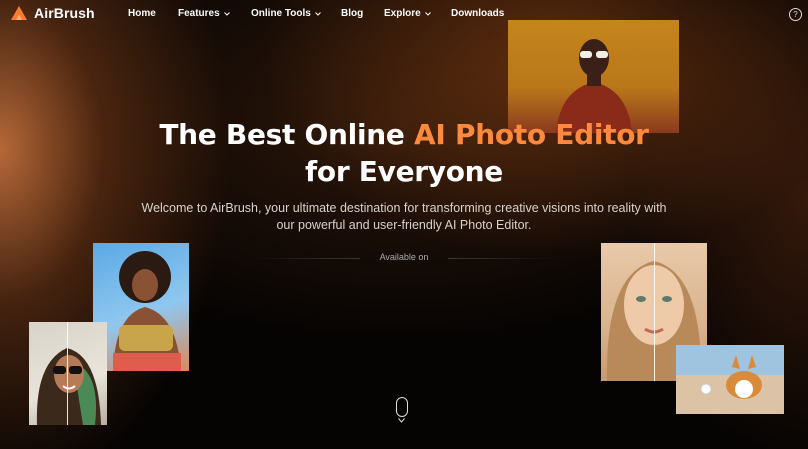 Image resolution: width=808 pixels, height=449 pixels. I want to click on nav-explore-label: Explore, so click(402, 13).